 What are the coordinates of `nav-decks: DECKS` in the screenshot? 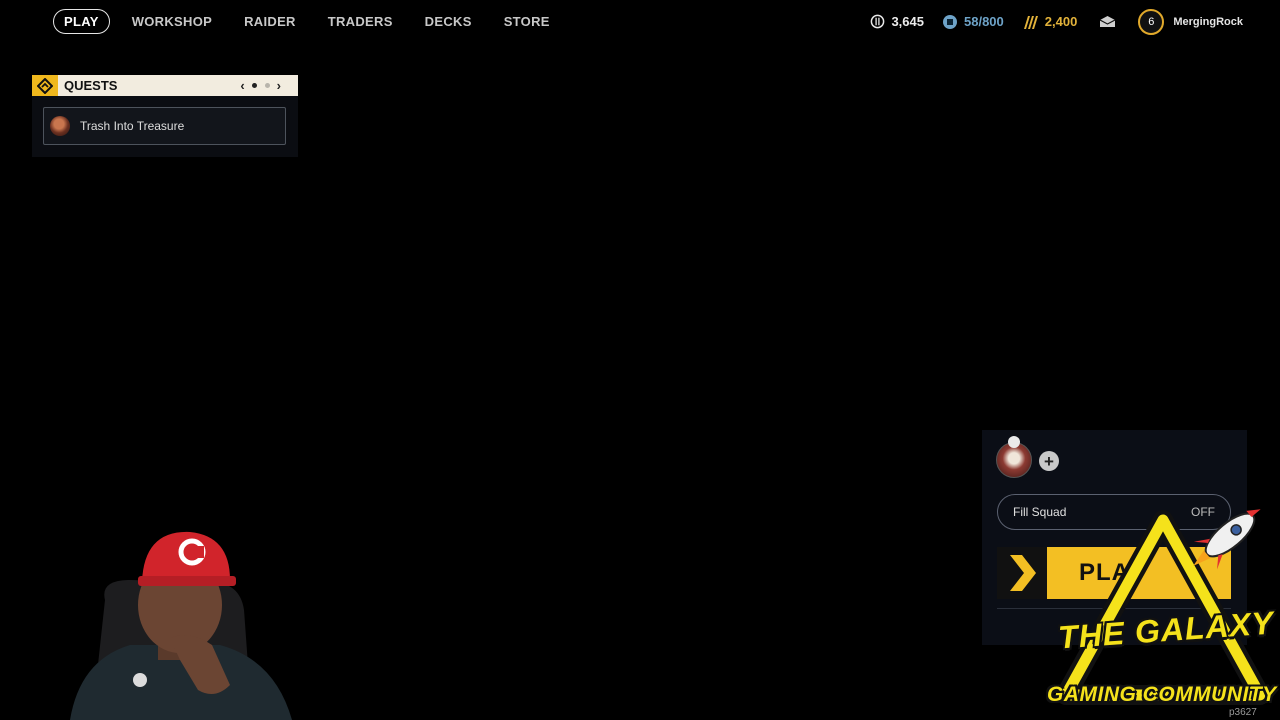 It's located at (448, 21).